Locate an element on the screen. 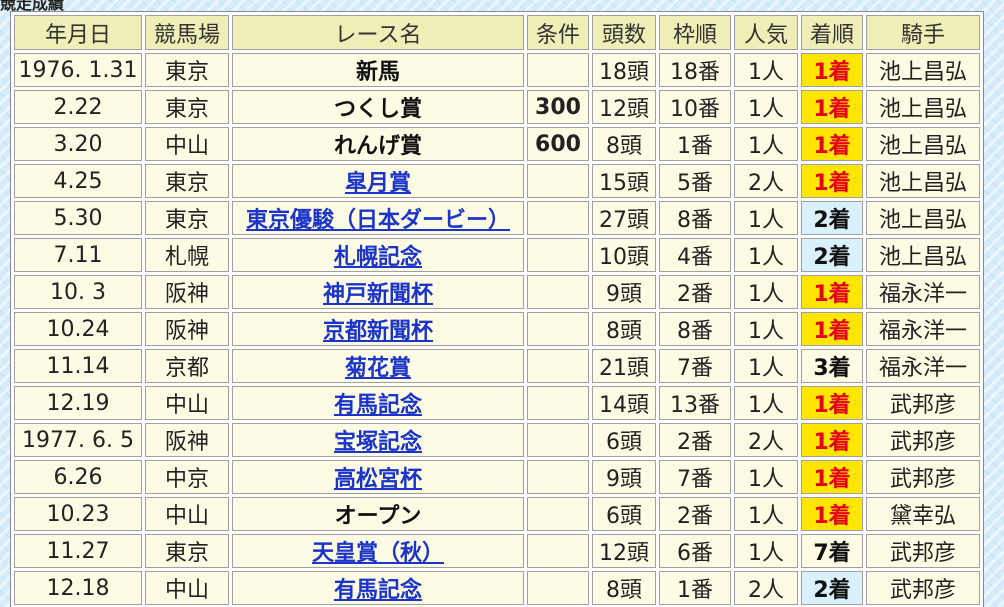 This screenshot has height=607, width=1004. cell-race: 京都新聞杯 is located at coordinates (378, 329).